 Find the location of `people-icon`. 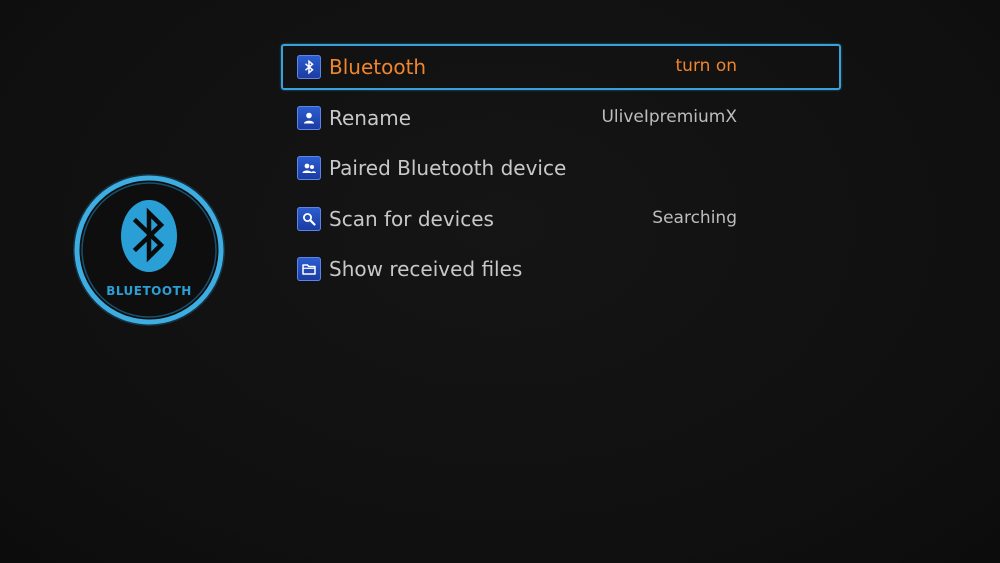

people-icon is located at coordinates (309, 168).